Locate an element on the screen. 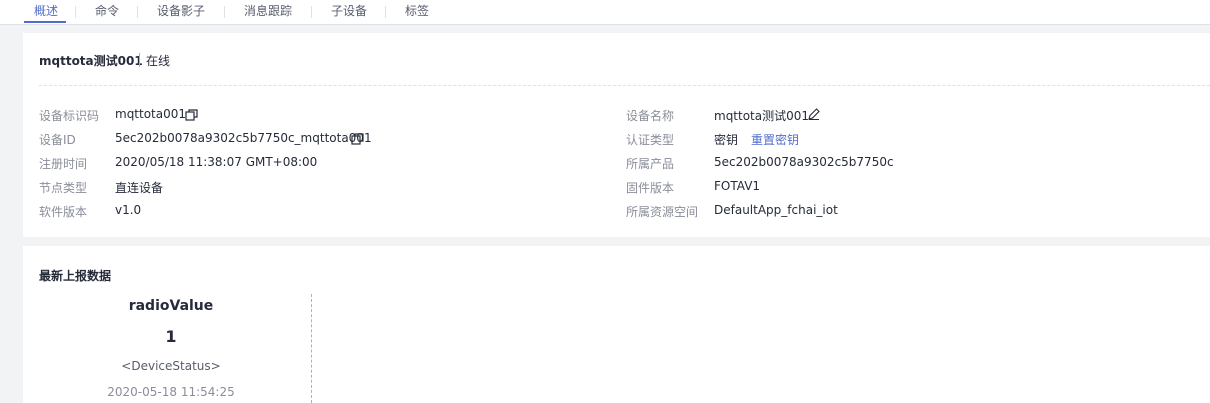 The image size is (1210, 403). label-product: 所属产品 is located at coordinates (650, 164).